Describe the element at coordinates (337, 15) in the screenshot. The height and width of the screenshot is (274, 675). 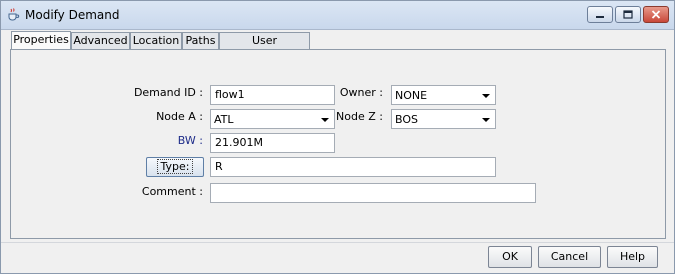
I see `title-bar: Modify Demand` at that location.